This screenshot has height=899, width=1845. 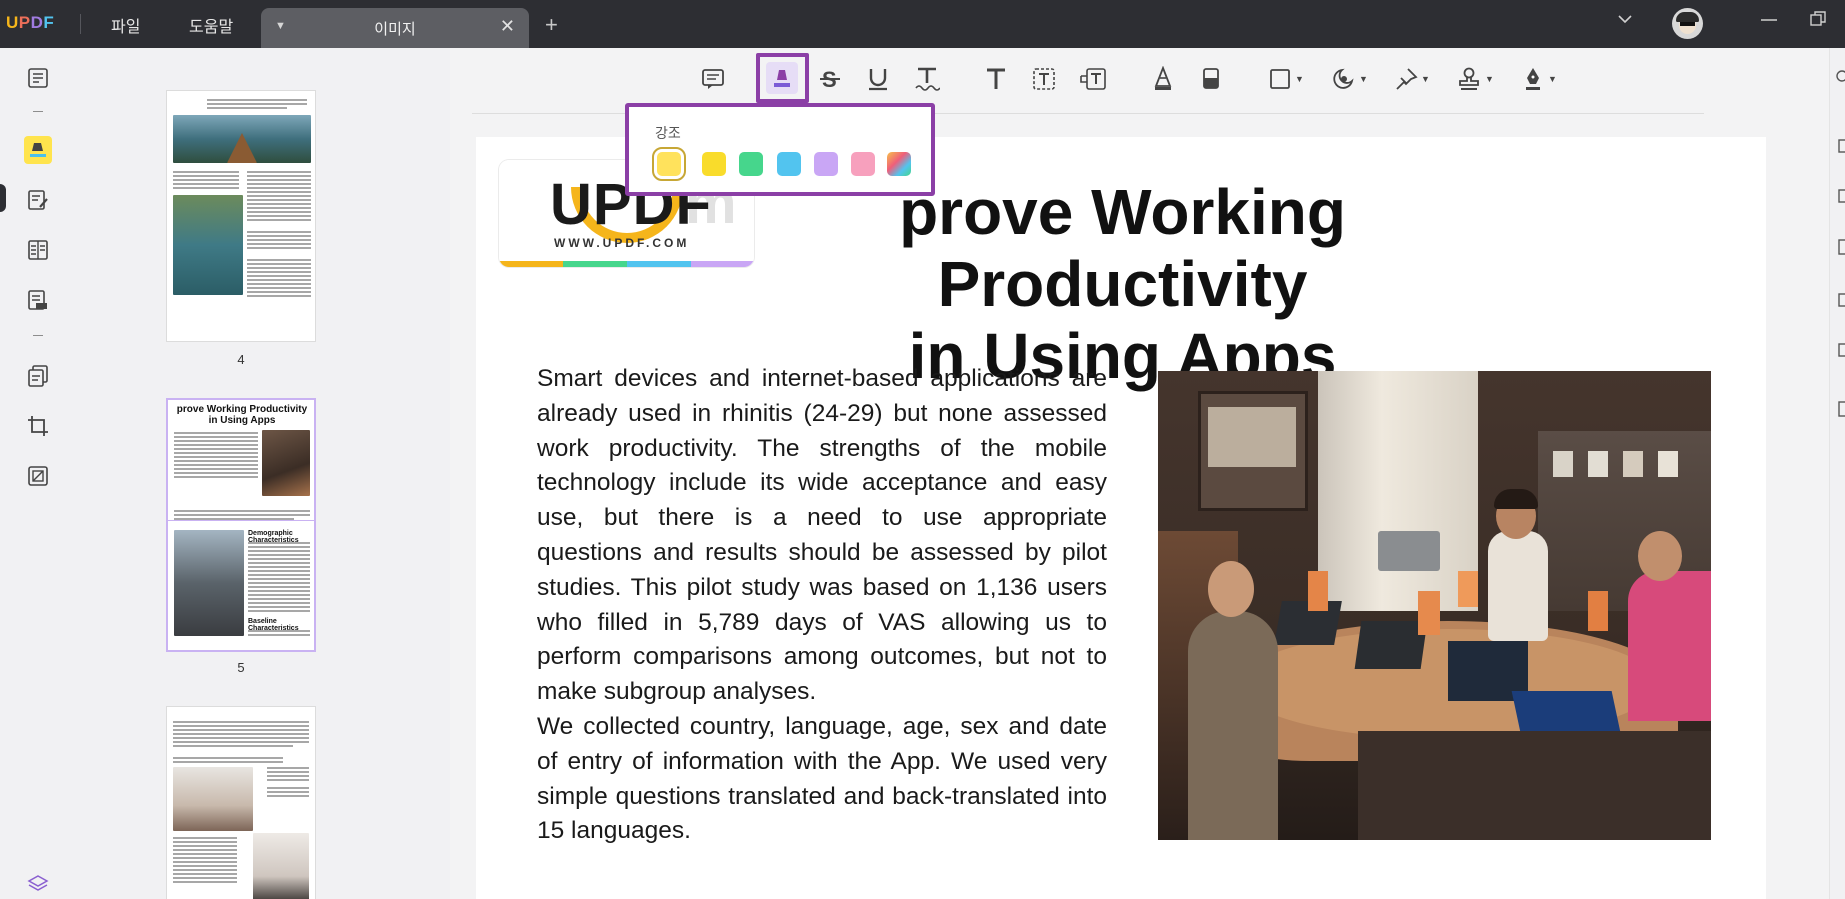 I want to click on minimize-icon, so click(x=1769, y=21).